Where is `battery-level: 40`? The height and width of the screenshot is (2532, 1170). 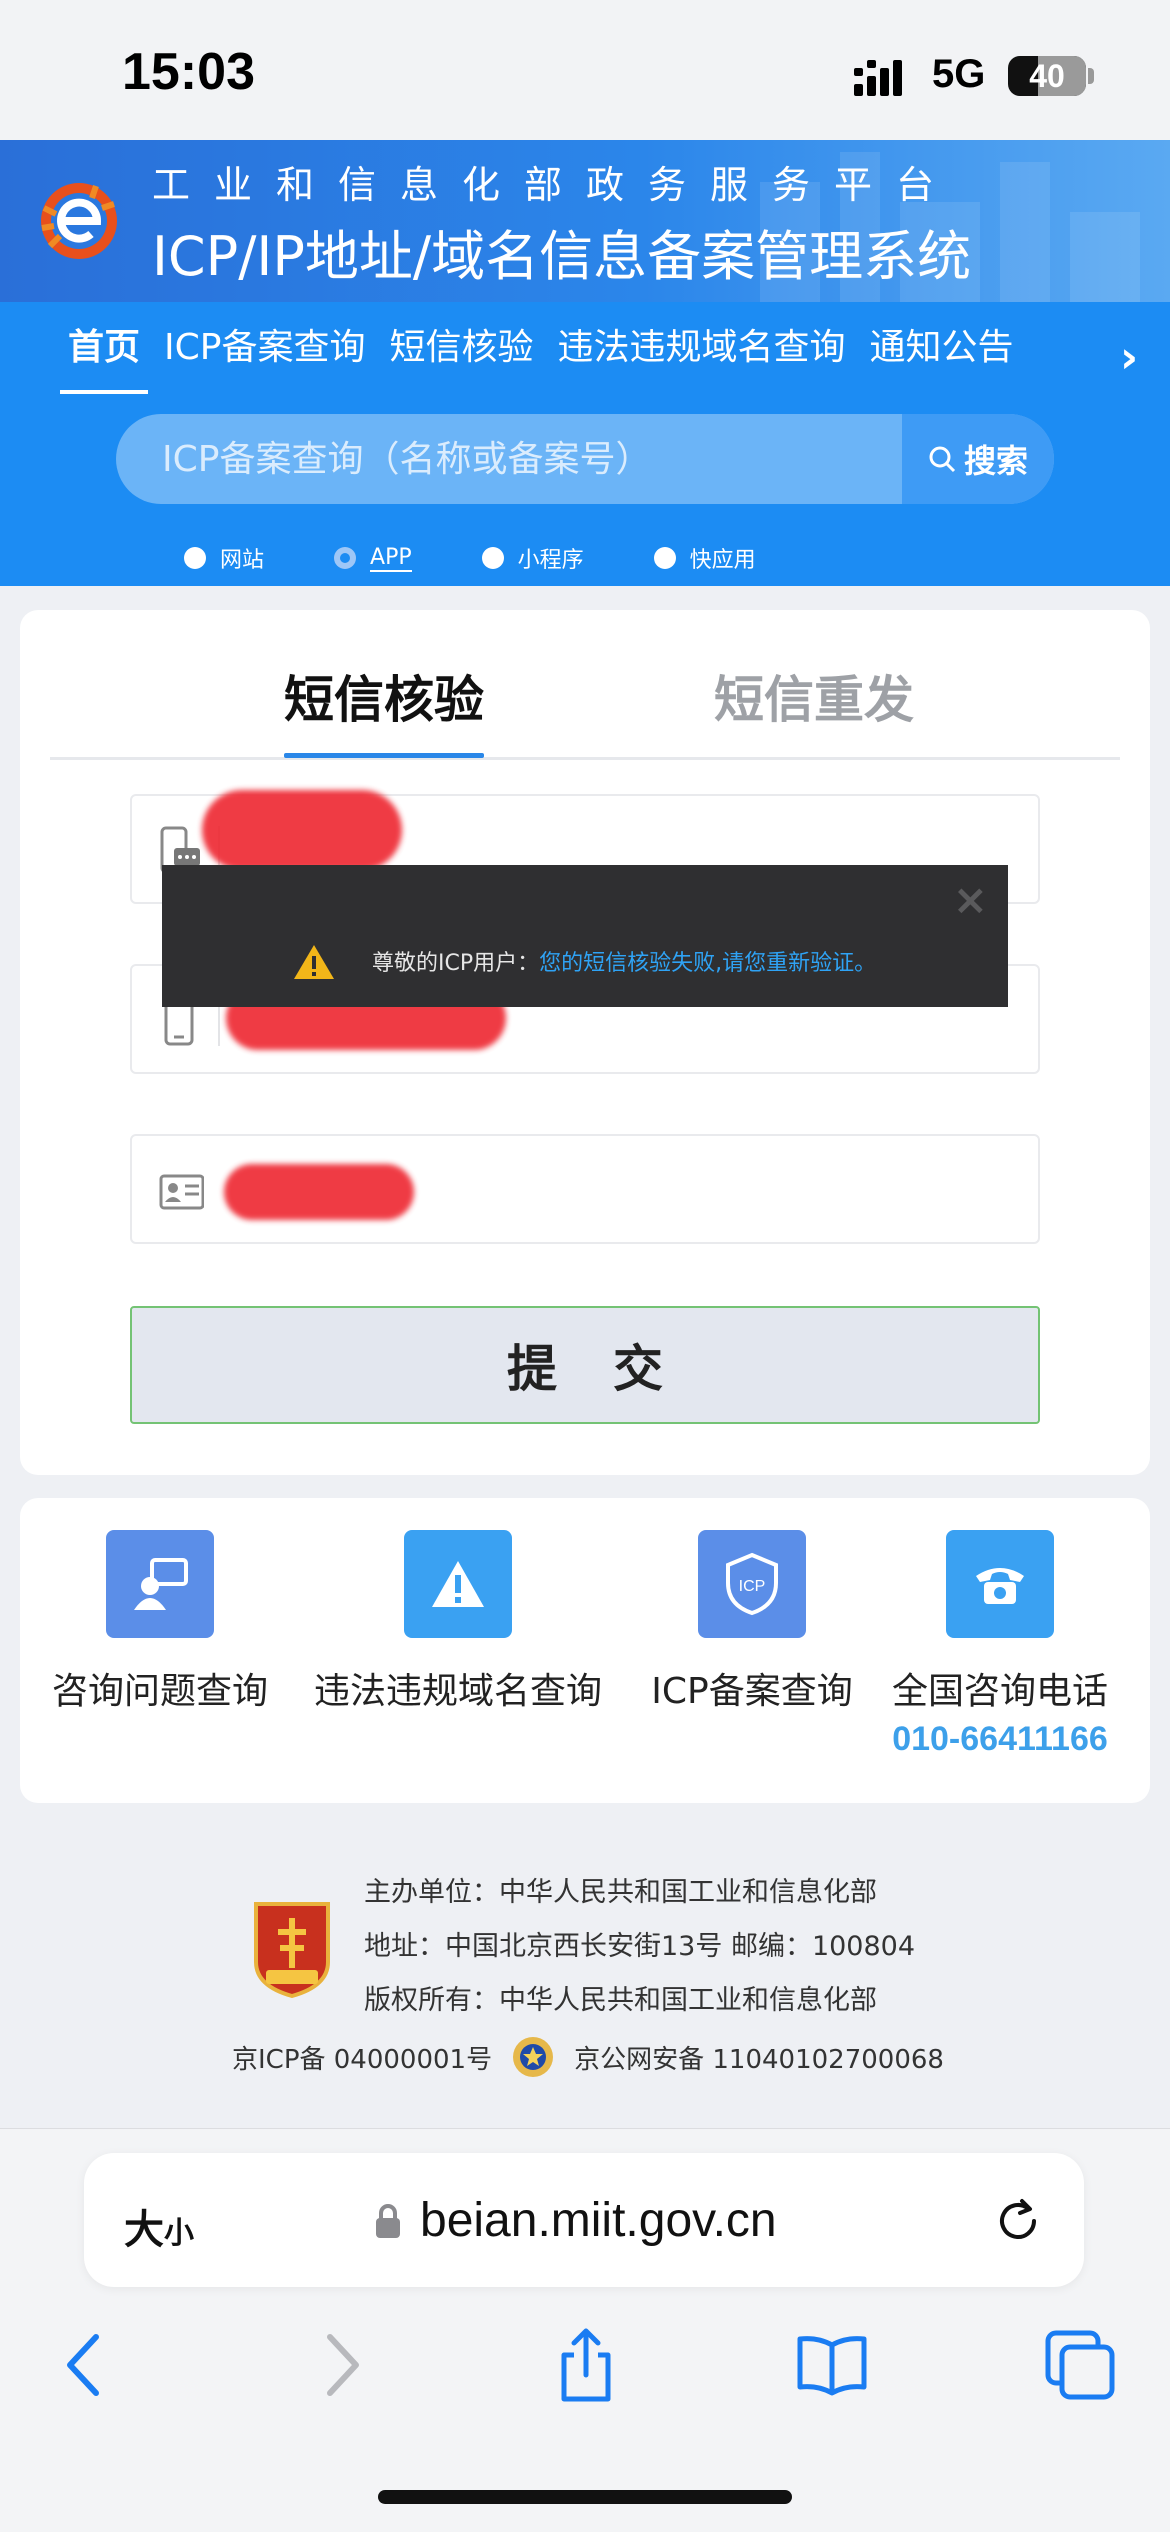
battery-level: 40 is located at coordinates (1047, 76).